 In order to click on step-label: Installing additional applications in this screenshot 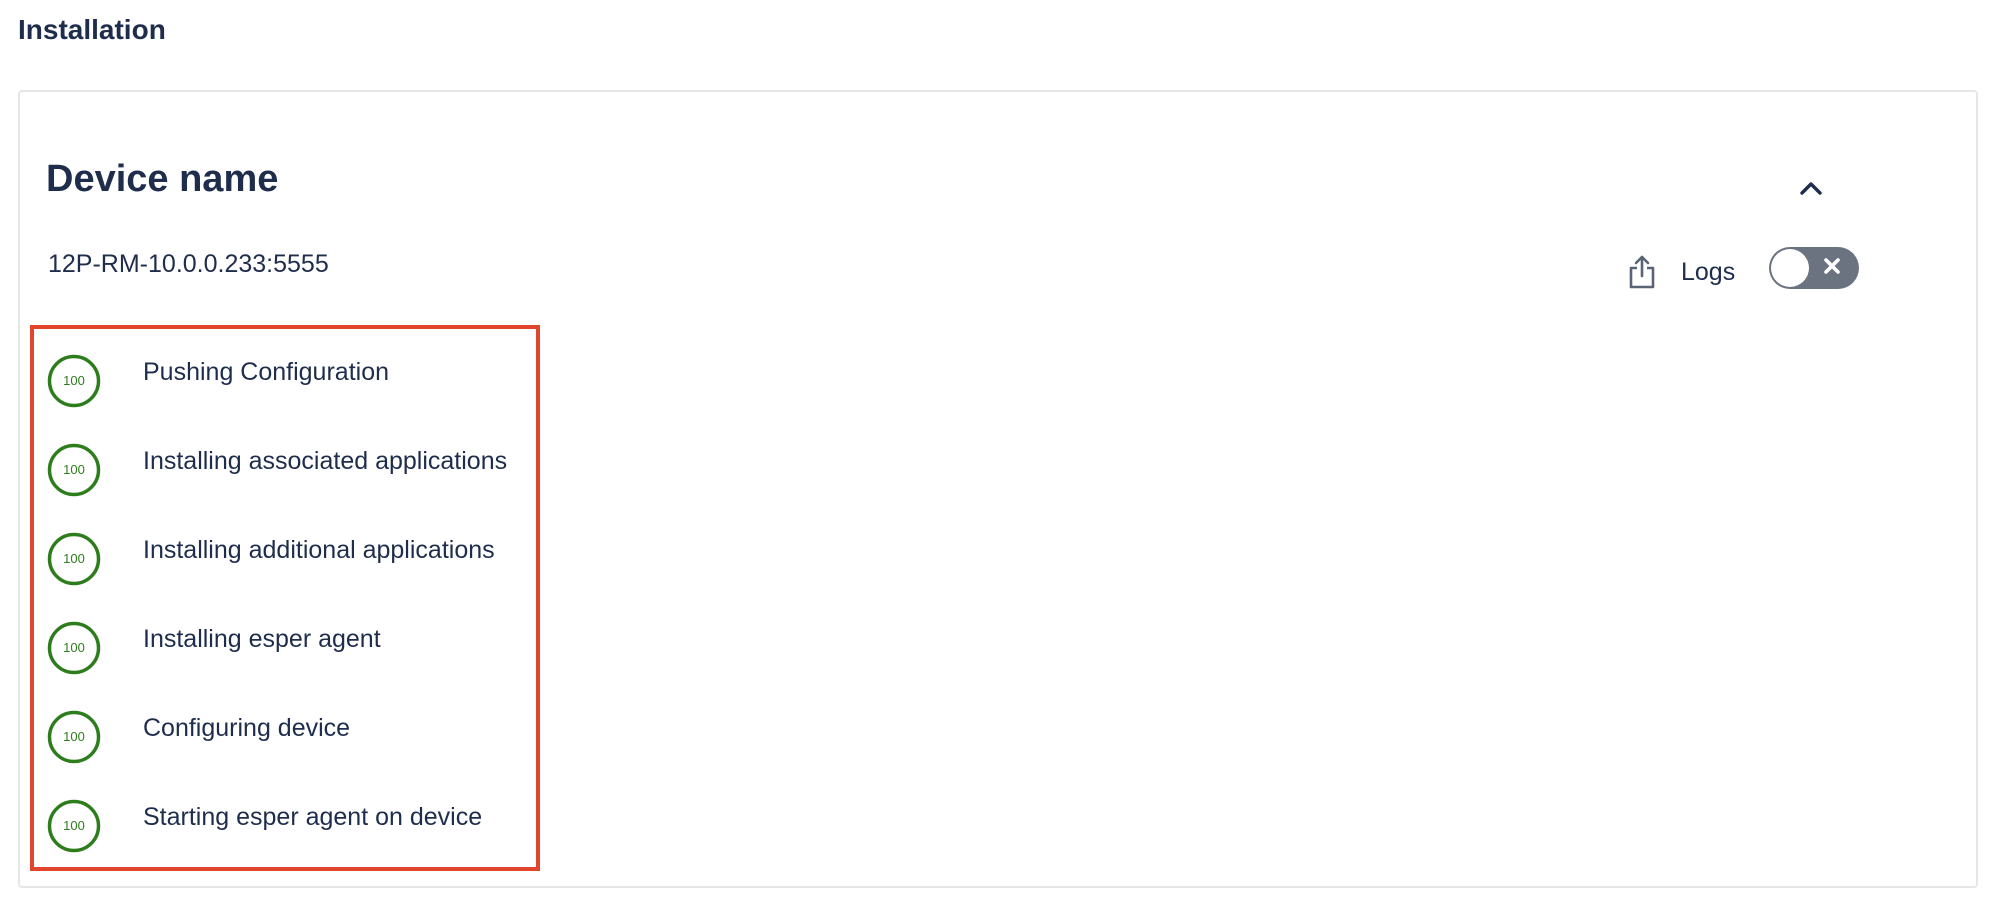, I will do `click(319, 550)`.